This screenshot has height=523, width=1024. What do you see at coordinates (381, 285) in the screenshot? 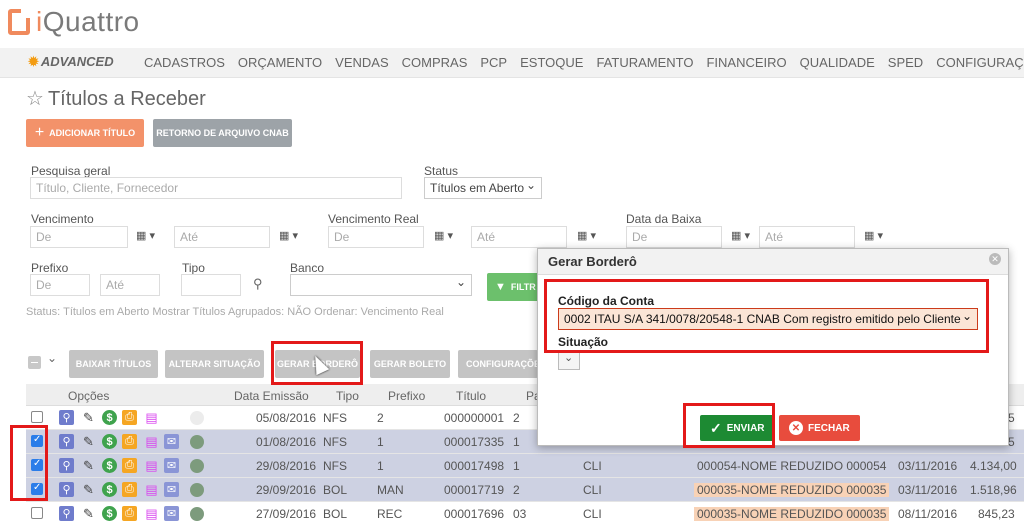
I see `bank-select` at bounding box center [381, 285].